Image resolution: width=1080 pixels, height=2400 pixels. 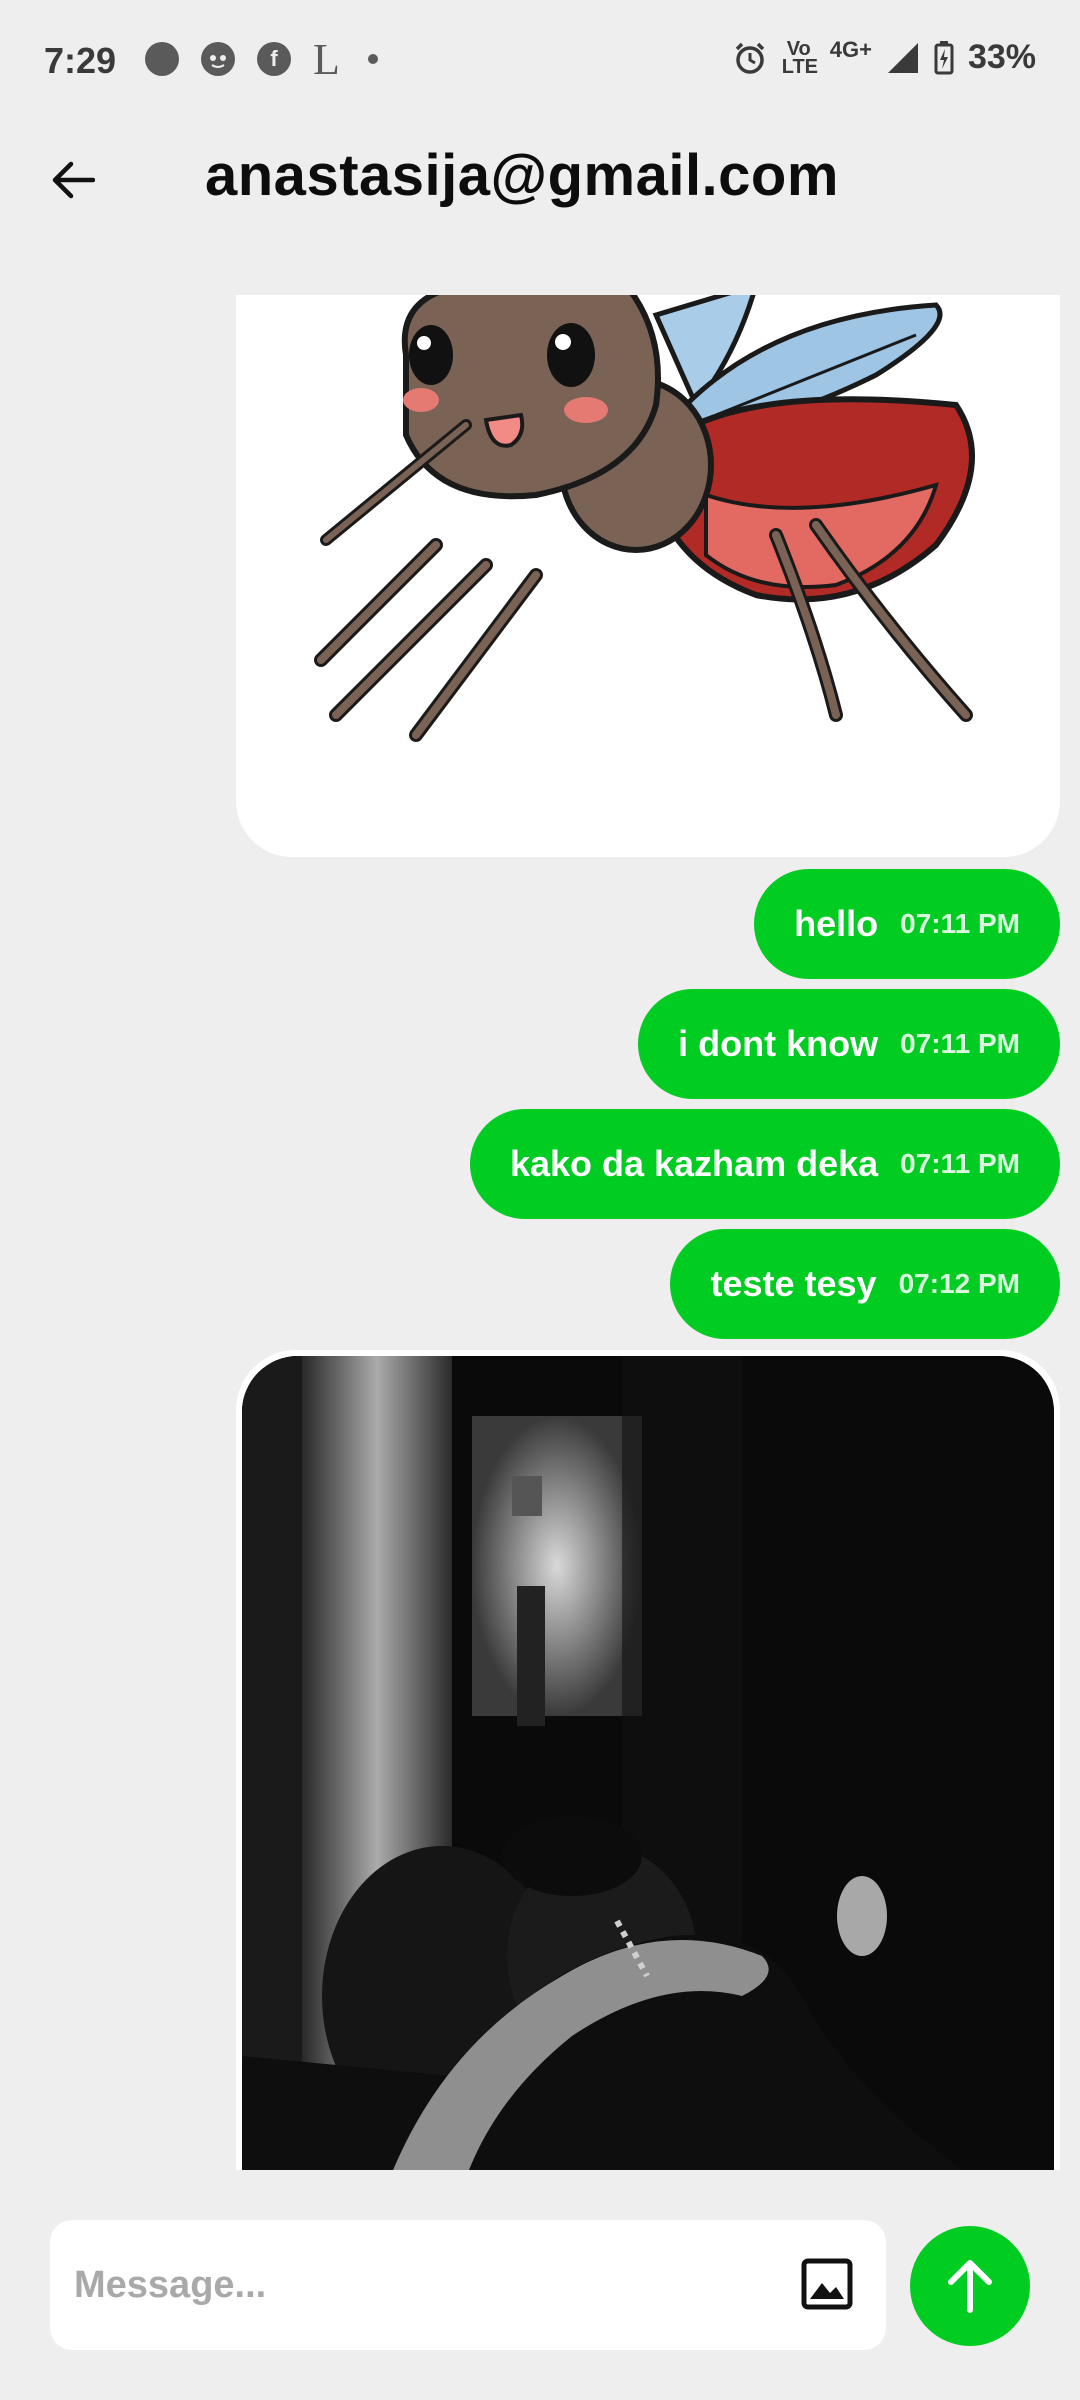 What do you see at coordinates (959, 1283) in the screenshot?
I see `message-time: 07:12 PM` at bounding box center [959, 1283].